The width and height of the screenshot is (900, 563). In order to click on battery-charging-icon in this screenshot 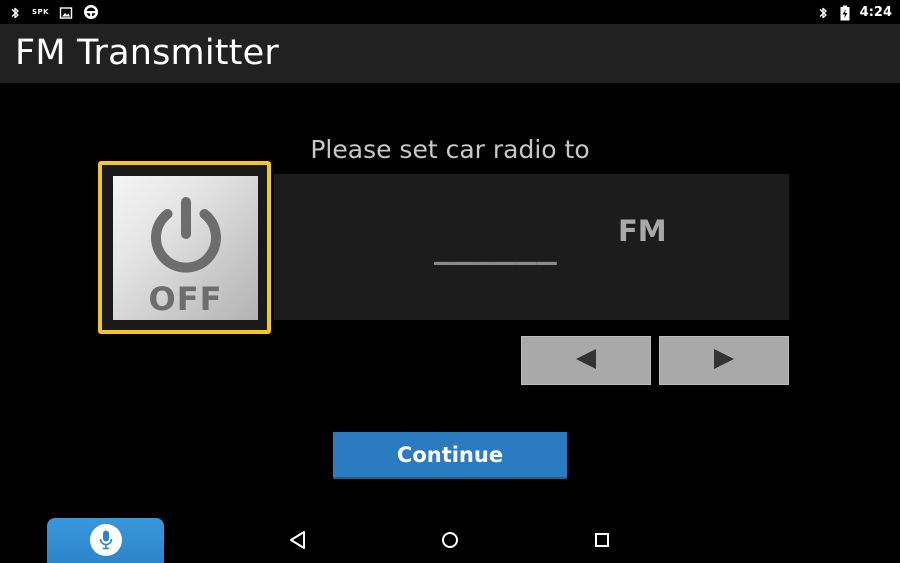, I will do `click(845, 13)`.